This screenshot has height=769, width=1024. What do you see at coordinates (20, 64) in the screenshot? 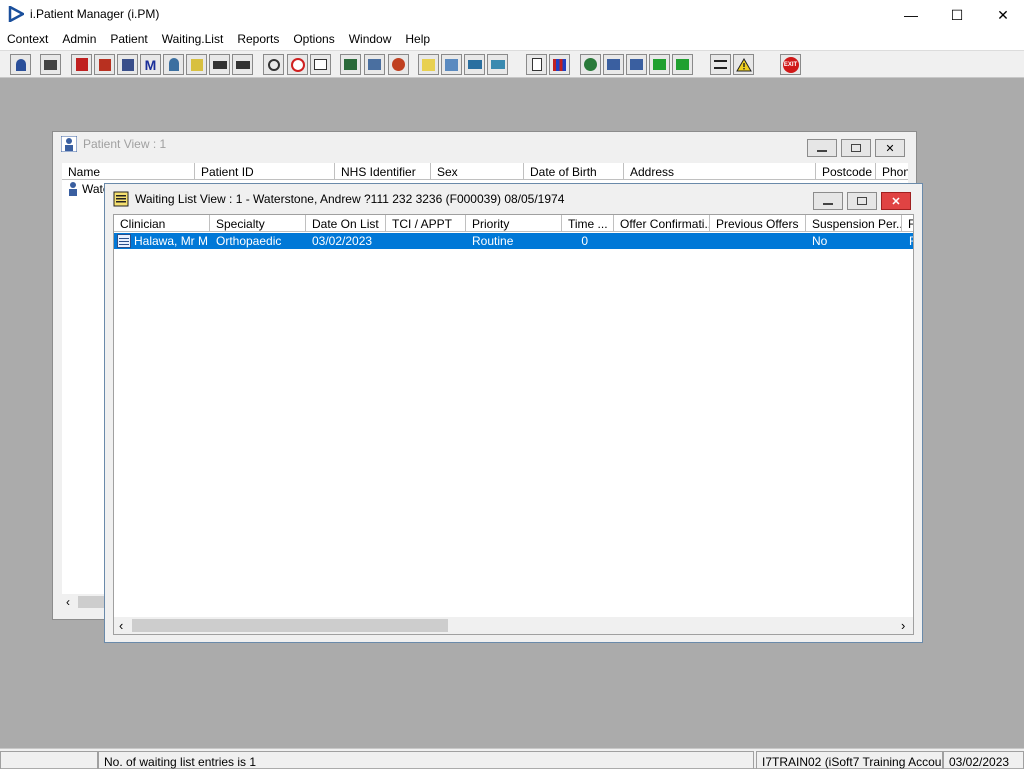
I see `patient-search-icon` at bounding box center [20, 64].